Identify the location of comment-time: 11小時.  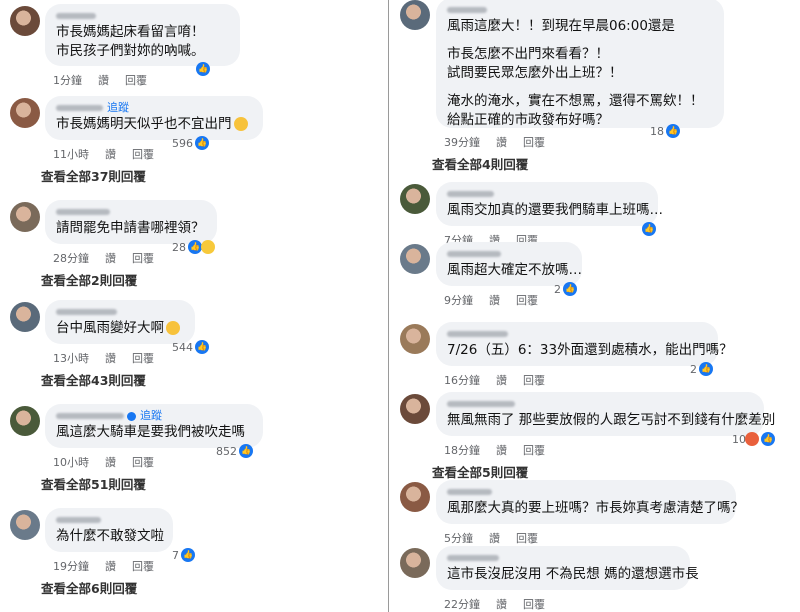
(71, 154).